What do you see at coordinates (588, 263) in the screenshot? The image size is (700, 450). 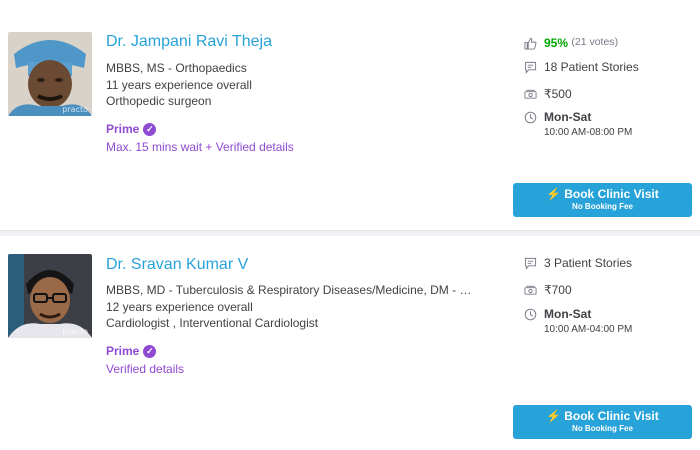 I see `patient-stories-label: 3 Patient Stories` at bounding box center [588, 263].